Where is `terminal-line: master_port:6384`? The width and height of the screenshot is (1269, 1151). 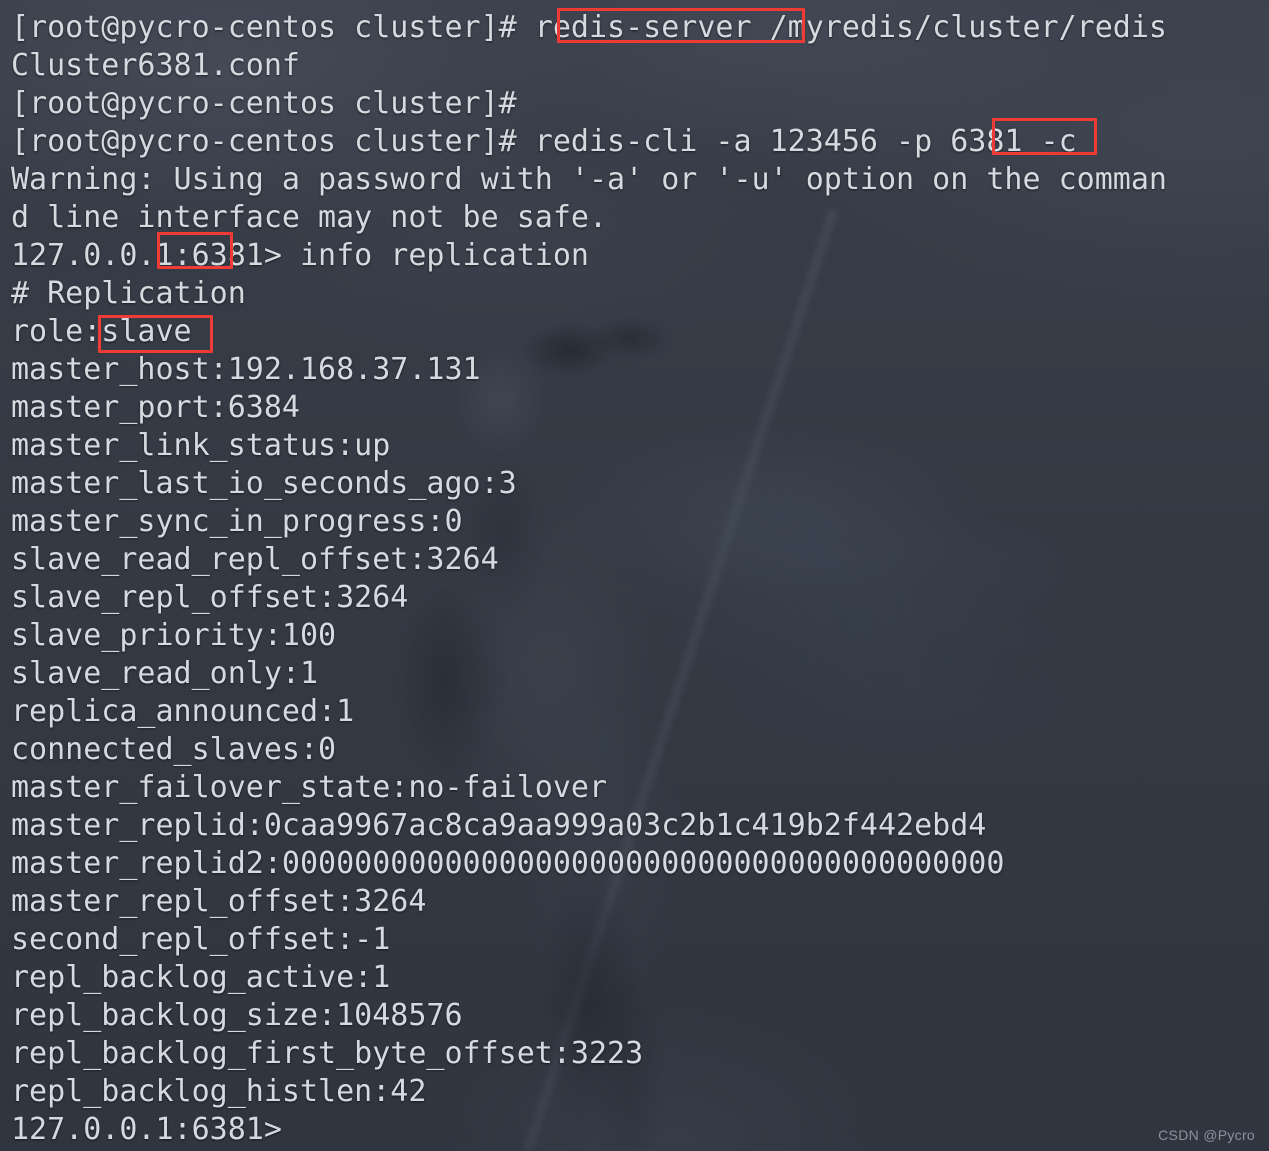
terminal-line: master_port:6384 is located at coordinates (155, 407).